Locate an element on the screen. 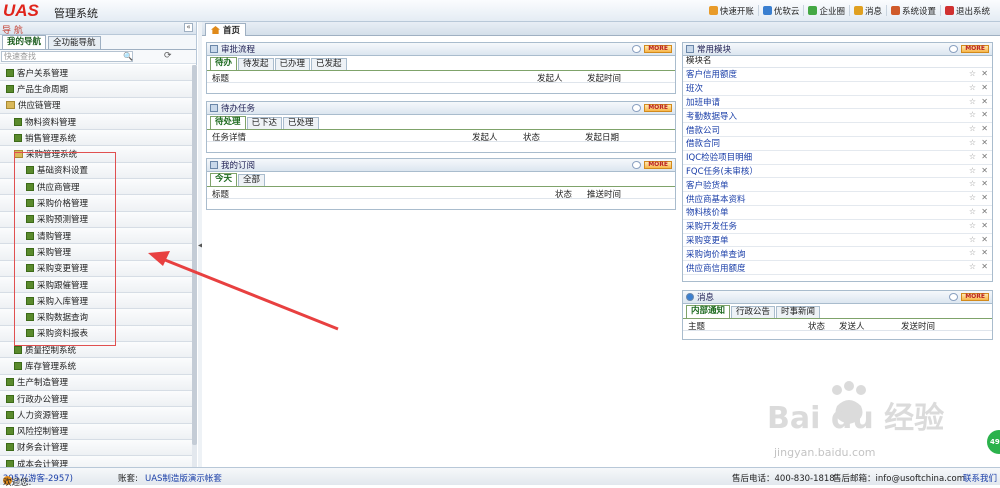 This screenshot has width=1000, height=488. tab-home: 首页 is located at coordinates (226, 29).